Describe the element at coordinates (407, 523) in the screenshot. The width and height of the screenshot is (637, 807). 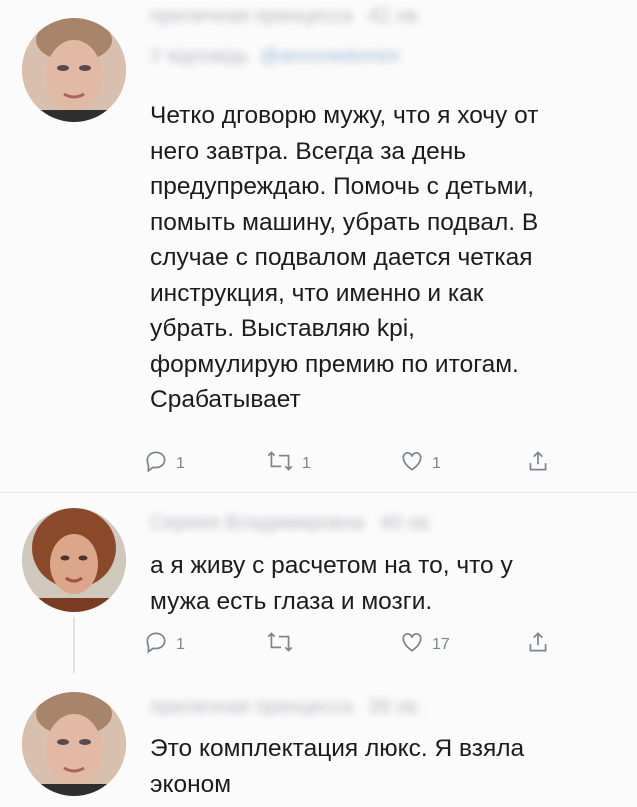
I see `tweet-time: 40 хв.` at that location.